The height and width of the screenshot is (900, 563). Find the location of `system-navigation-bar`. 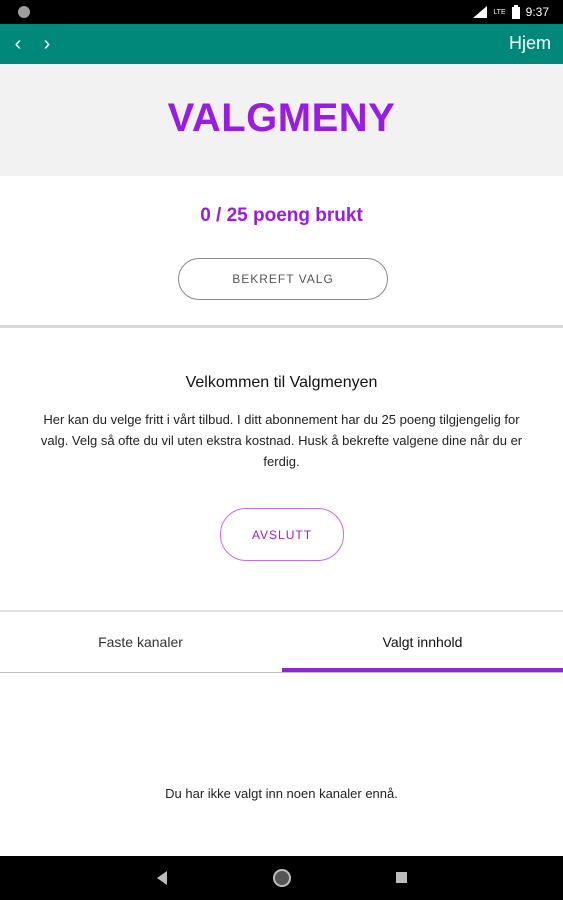

system-navigation-bar is located at coordinates (281, 878).